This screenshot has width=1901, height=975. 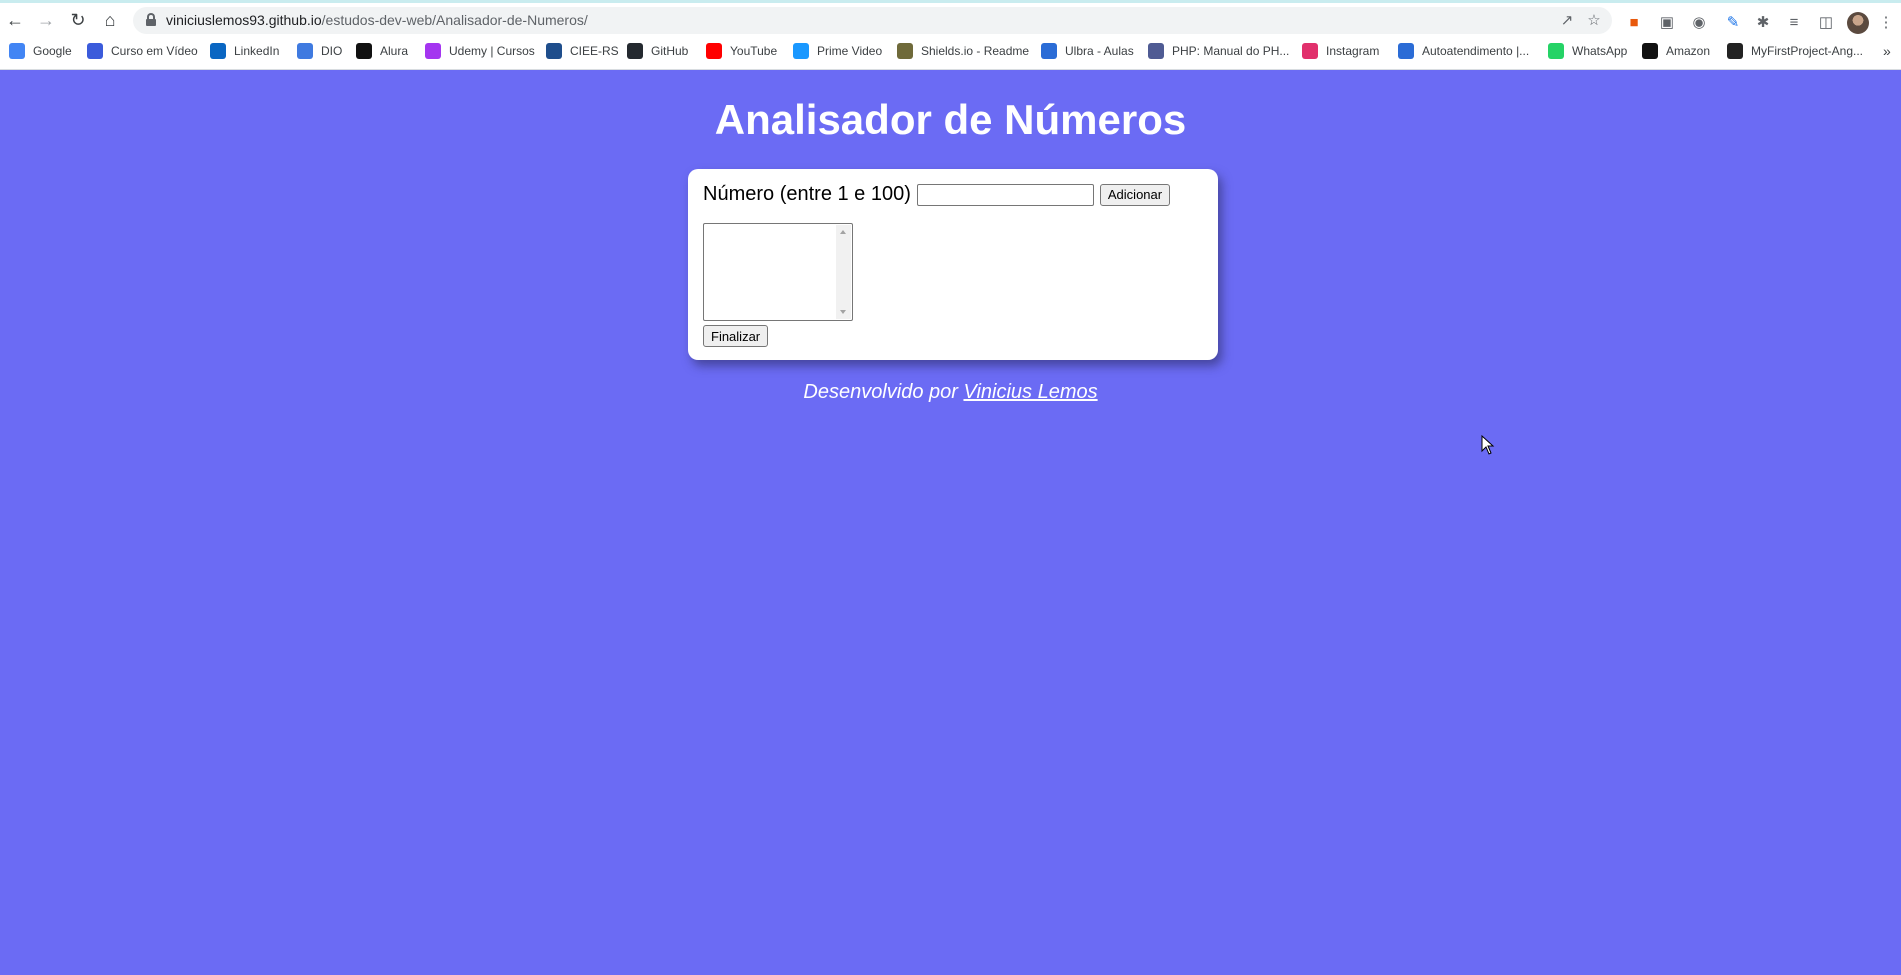 What do you see at coordinates (1567, 21) in the screenshot?
I see `share-icon: ↗` at bounding box center [1567, 21].